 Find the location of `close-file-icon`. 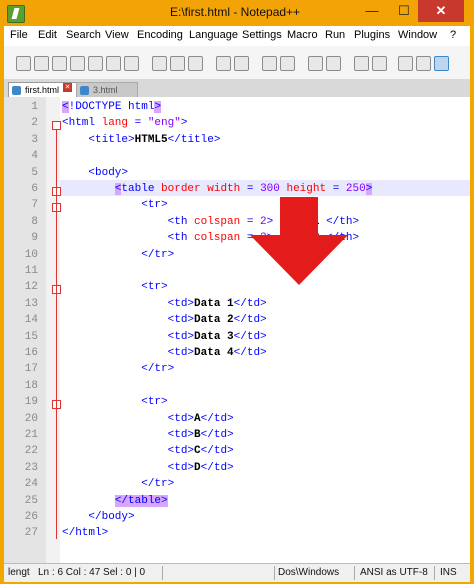

close-file-icon is located at coordinates (95, 63).